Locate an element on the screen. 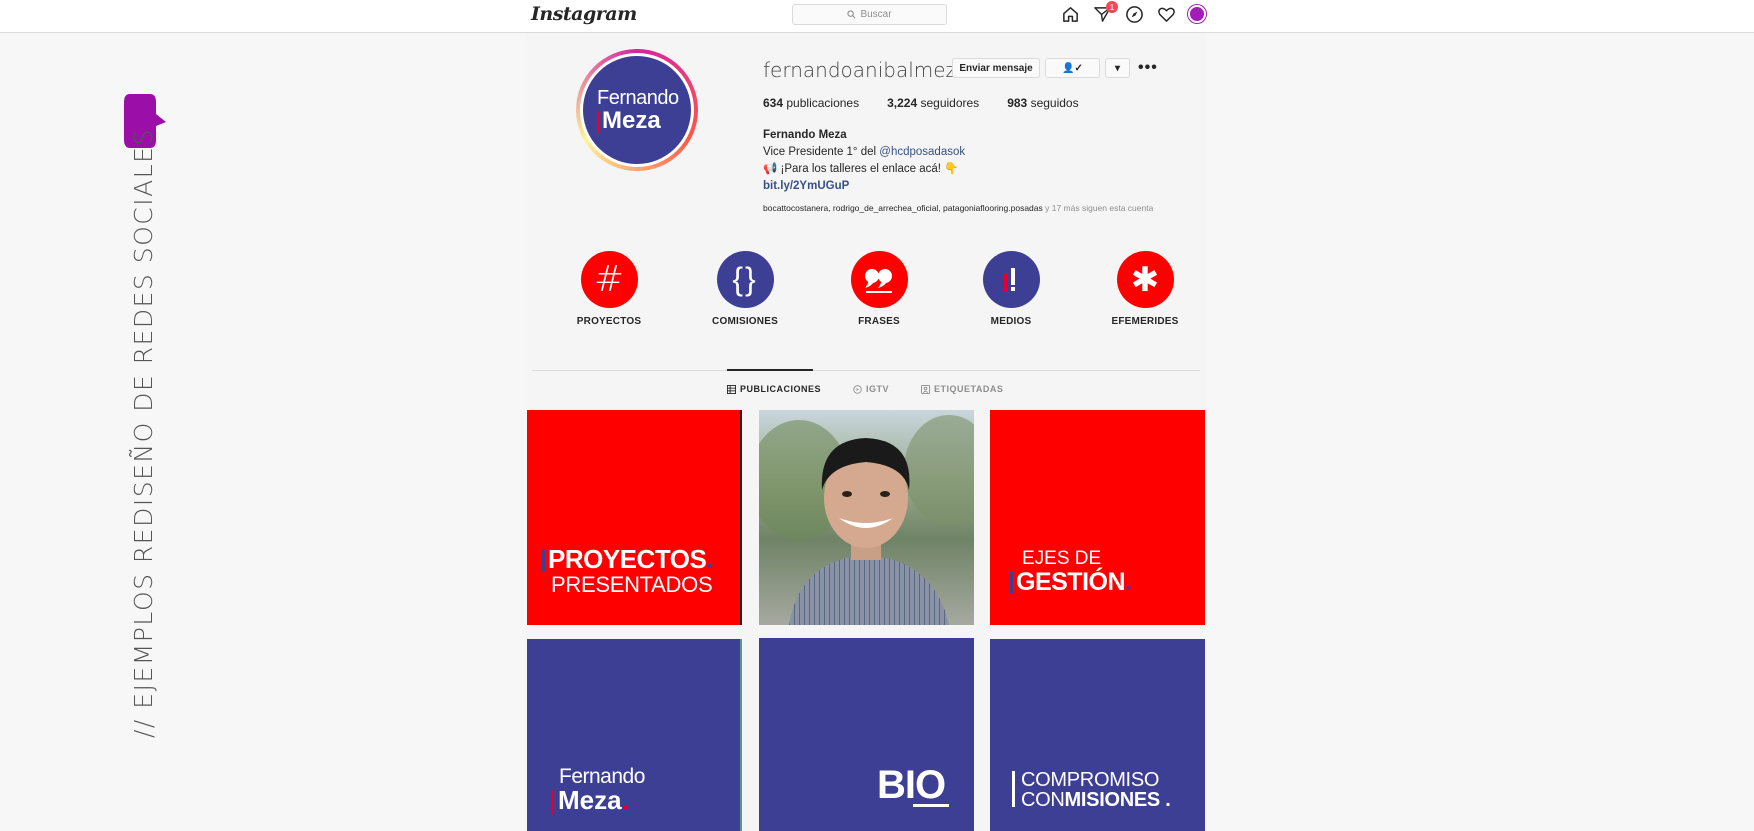  posts-stat: 634 publicaciones is located at coordinates (811, 103).